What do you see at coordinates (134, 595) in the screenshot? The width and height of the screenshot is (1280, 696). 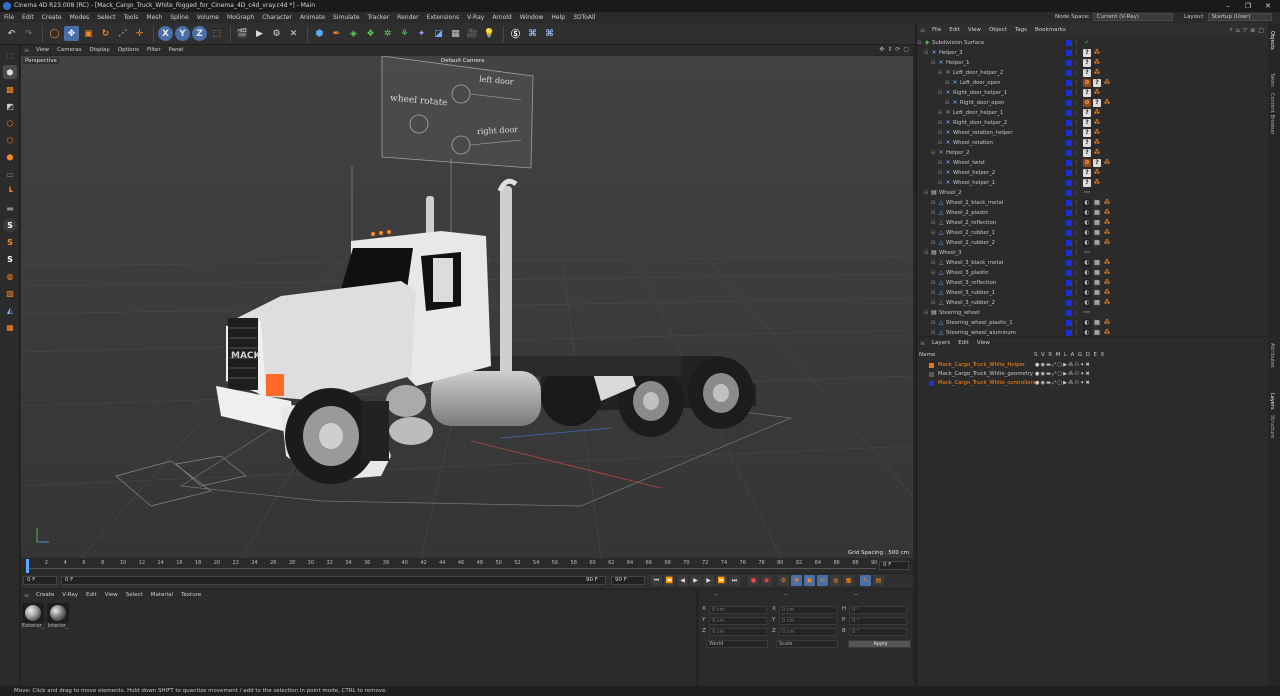 I see `material-menu-select: Select` at bounding box center [134, 595].